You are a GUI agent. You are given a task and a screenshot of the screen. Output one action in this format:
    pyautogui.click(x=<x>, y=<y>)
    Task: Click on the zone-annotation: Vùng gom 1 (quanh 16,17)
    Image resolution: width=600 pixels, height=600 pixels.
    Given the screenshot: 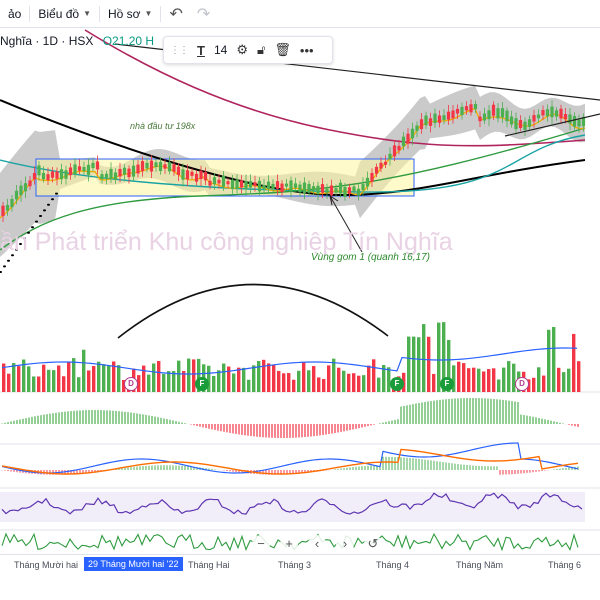 What is the action you would take?
    pyautogui.click(x=370, y=257)
    